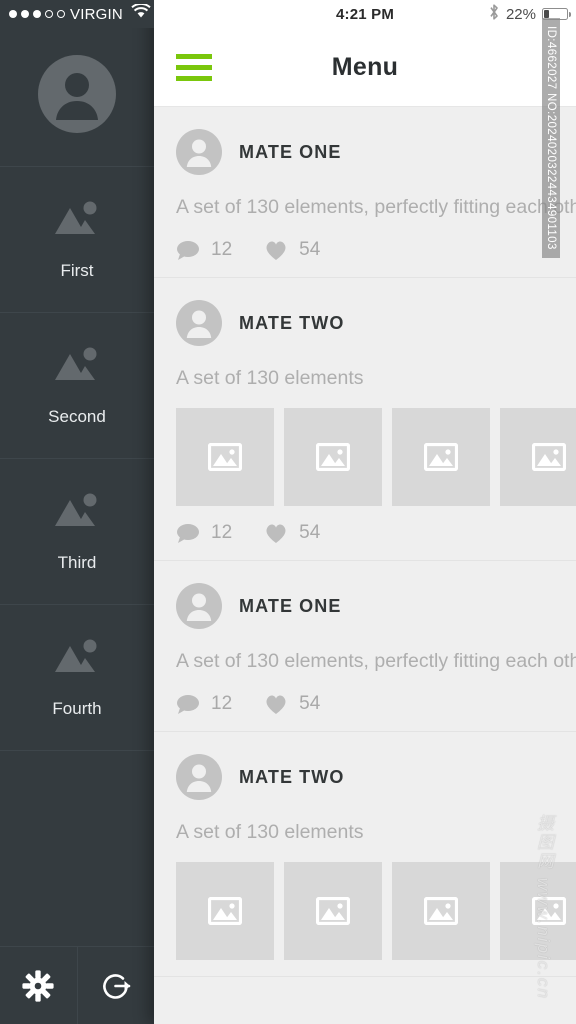 This screenshot has height=1024, width=576. Describe the element at coordinates (77, 270) in the screenshot. I see `sidebar-item-label: First` at that location.